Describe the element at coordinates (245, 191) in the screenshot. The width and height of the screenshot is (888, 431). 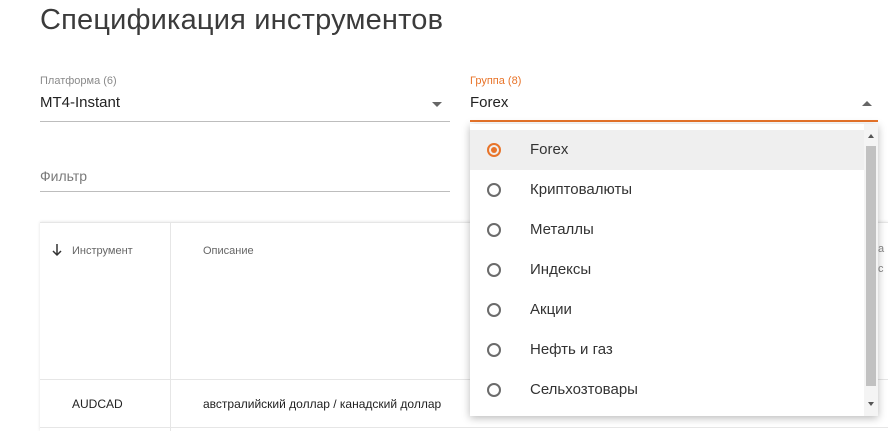
I see `filter-underline` at that location.